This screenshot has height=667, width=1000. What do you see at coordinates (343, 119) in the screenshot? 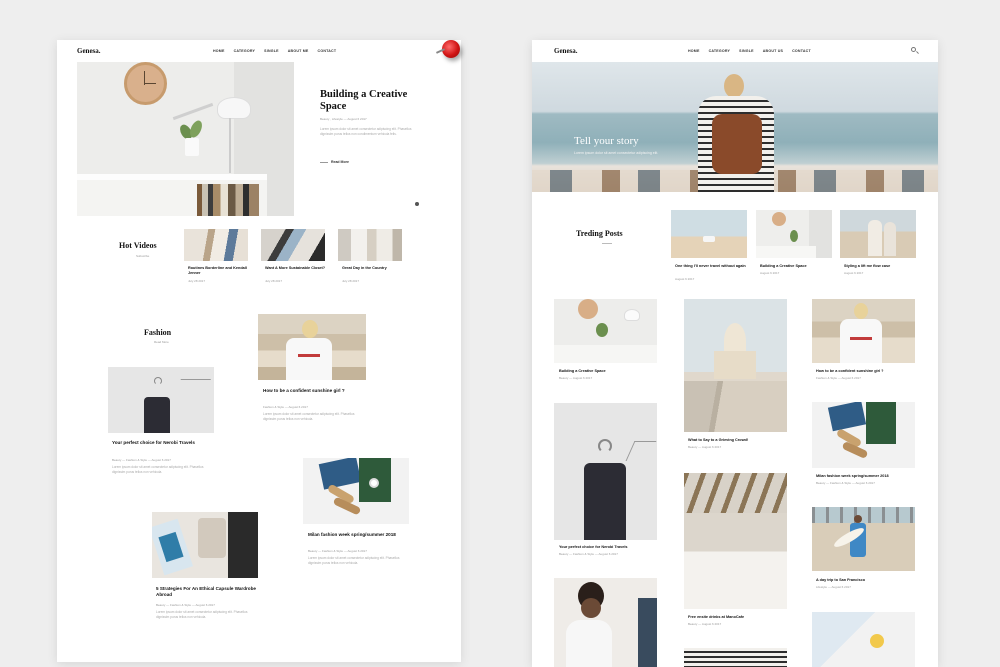
I see `hero-meta: Beauty , Lifestyle — August 6 2017` at bounding box center [343, 119].